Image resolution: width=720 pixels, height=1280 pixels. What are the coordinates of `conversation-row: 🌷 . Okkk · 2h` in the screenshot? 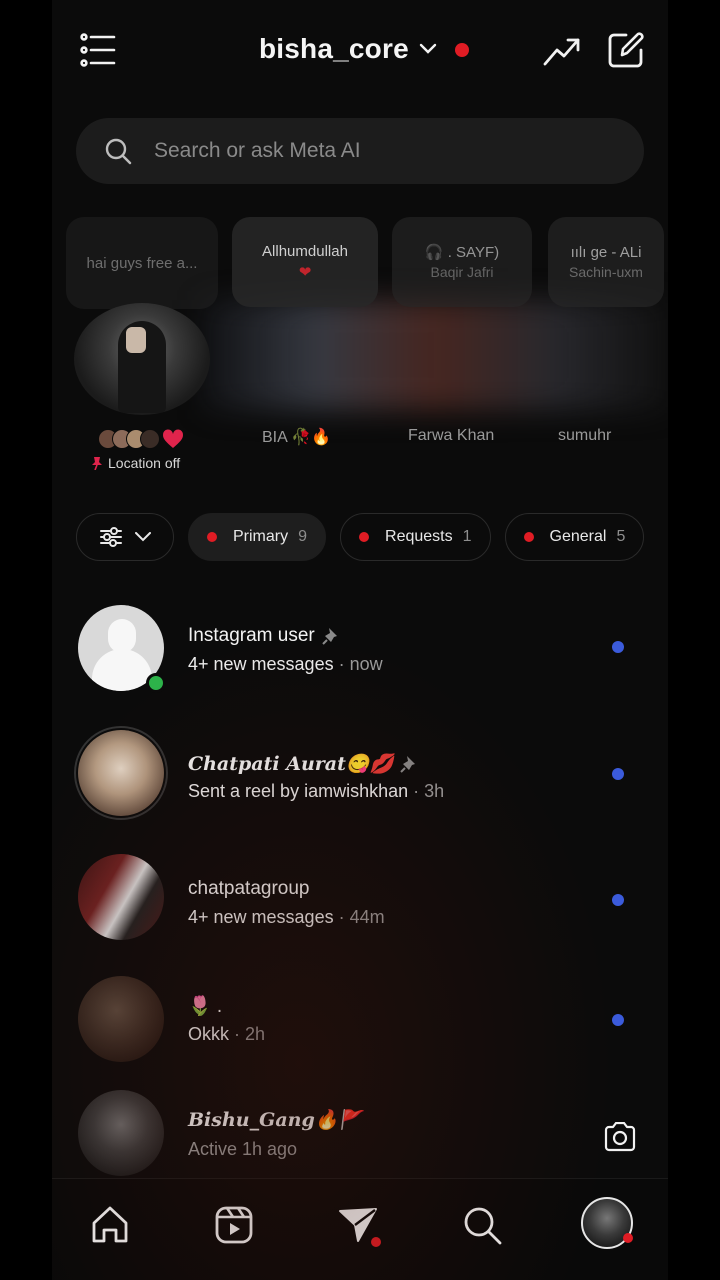 It's located at (360, 1021).